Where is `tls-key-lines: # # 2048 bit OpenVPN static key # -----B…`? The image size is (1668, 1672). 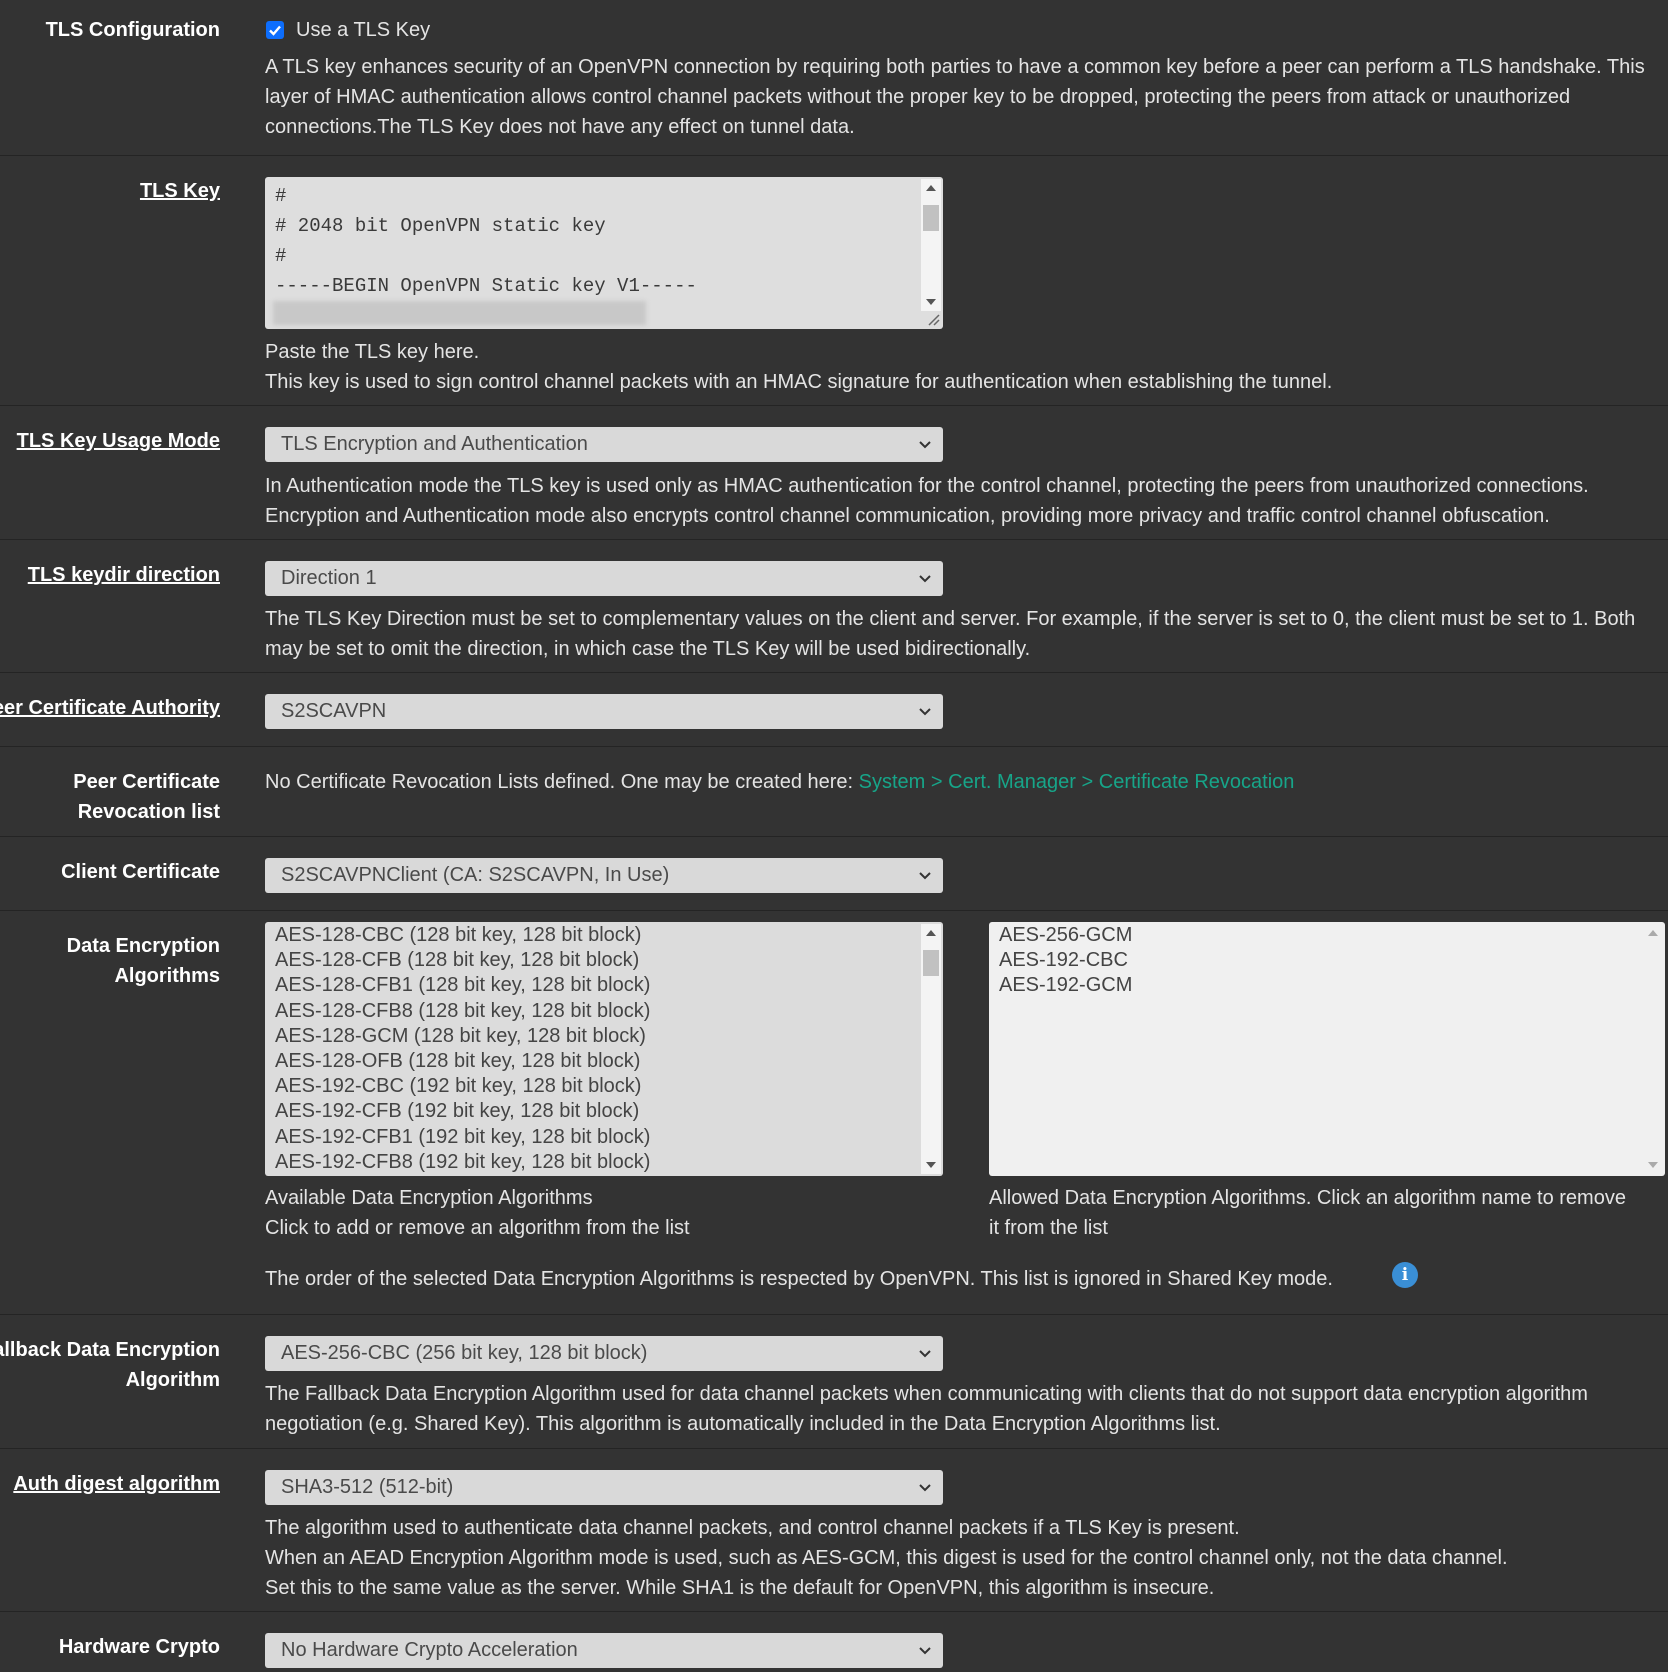 tls-key-lines: # # 2048 bit OpenVPN static key # -----B… is located at coordinates (486, 241).